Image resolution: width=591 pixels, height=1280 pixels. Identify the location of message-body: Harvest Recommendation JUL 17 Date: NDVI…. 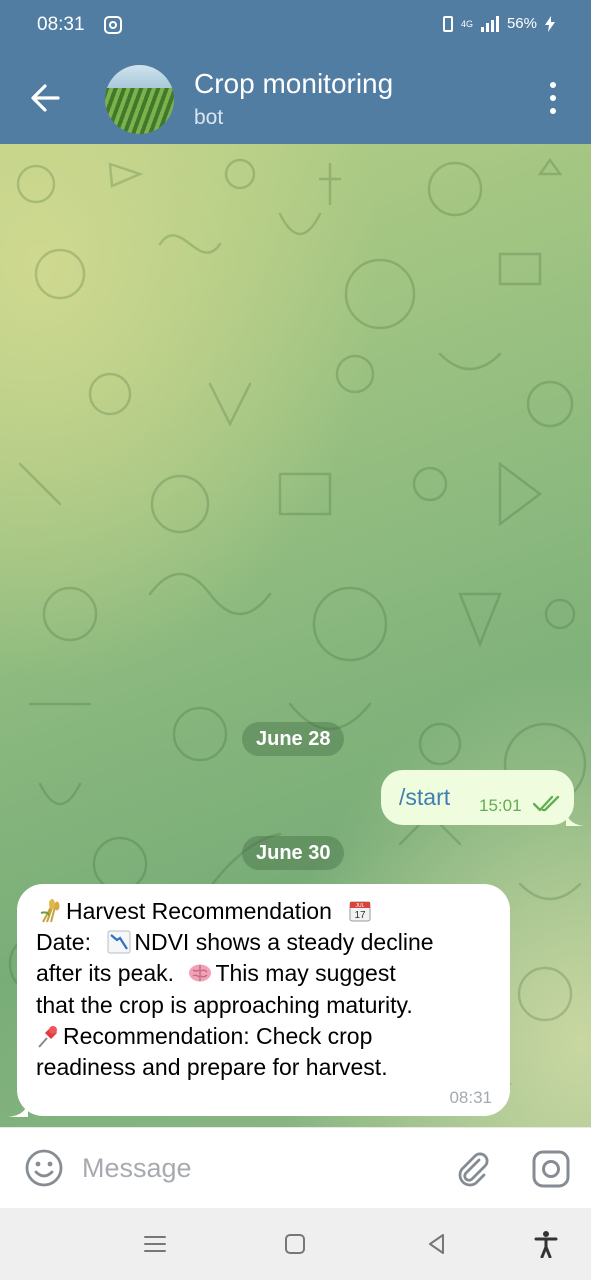
(268, 989).